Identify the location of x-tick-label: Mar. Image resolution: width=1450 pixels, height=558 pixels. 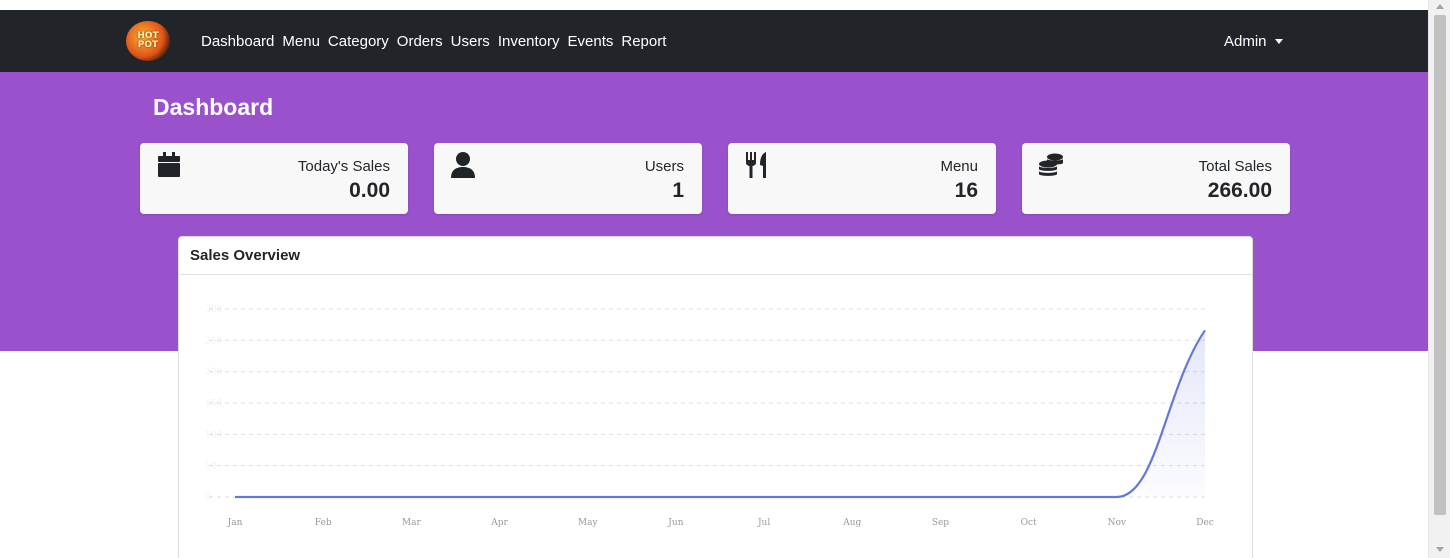
(412, 523).